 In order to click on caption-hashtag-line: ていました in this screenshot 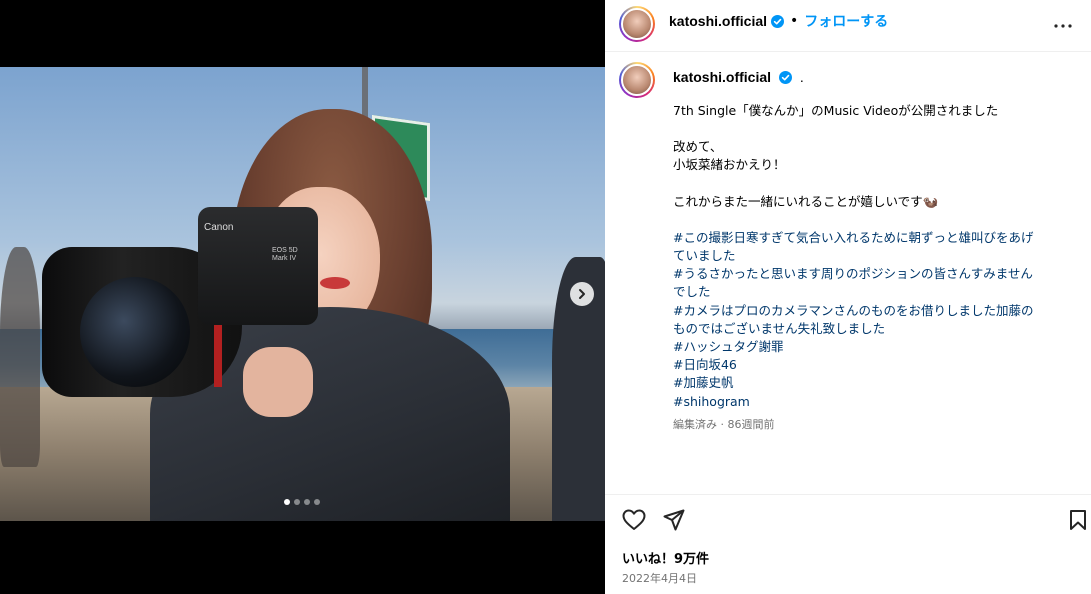, I will do `click(876, 256)`.